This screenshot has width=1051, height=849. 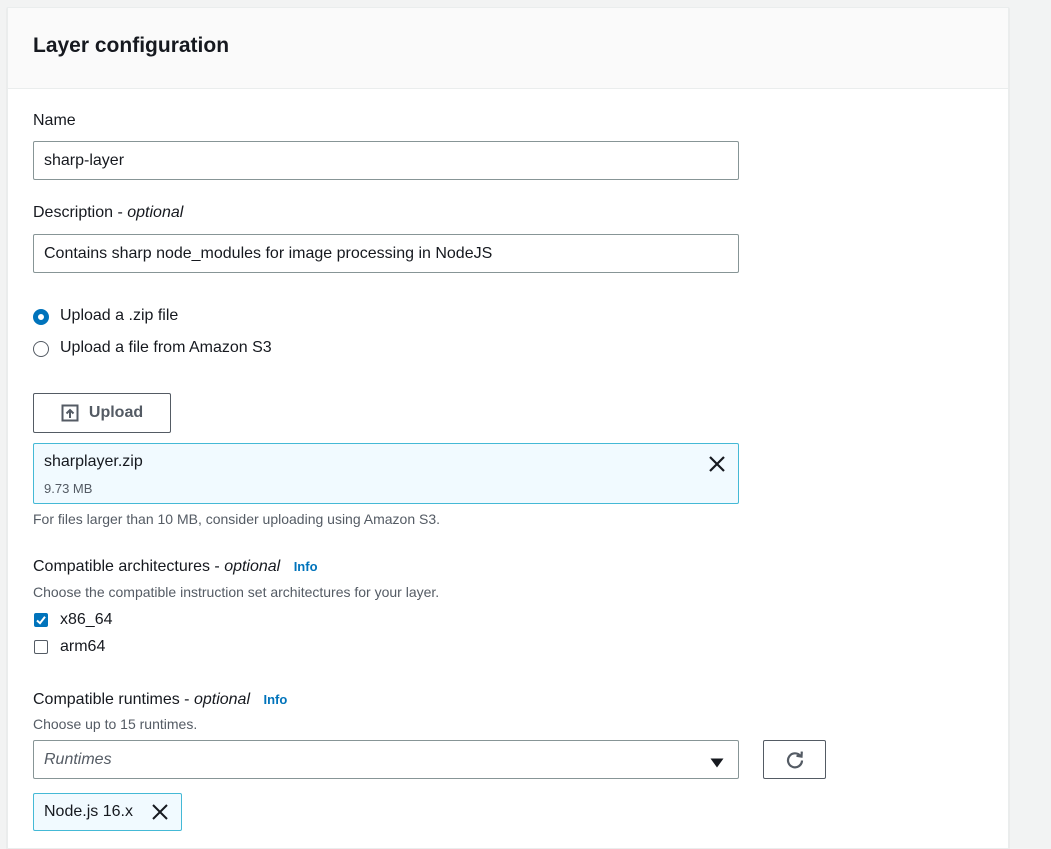 What do you see at coordinates (41, 349) in the screenshot?
I see `radio-upload-s3` at bounding box center [41, 349].